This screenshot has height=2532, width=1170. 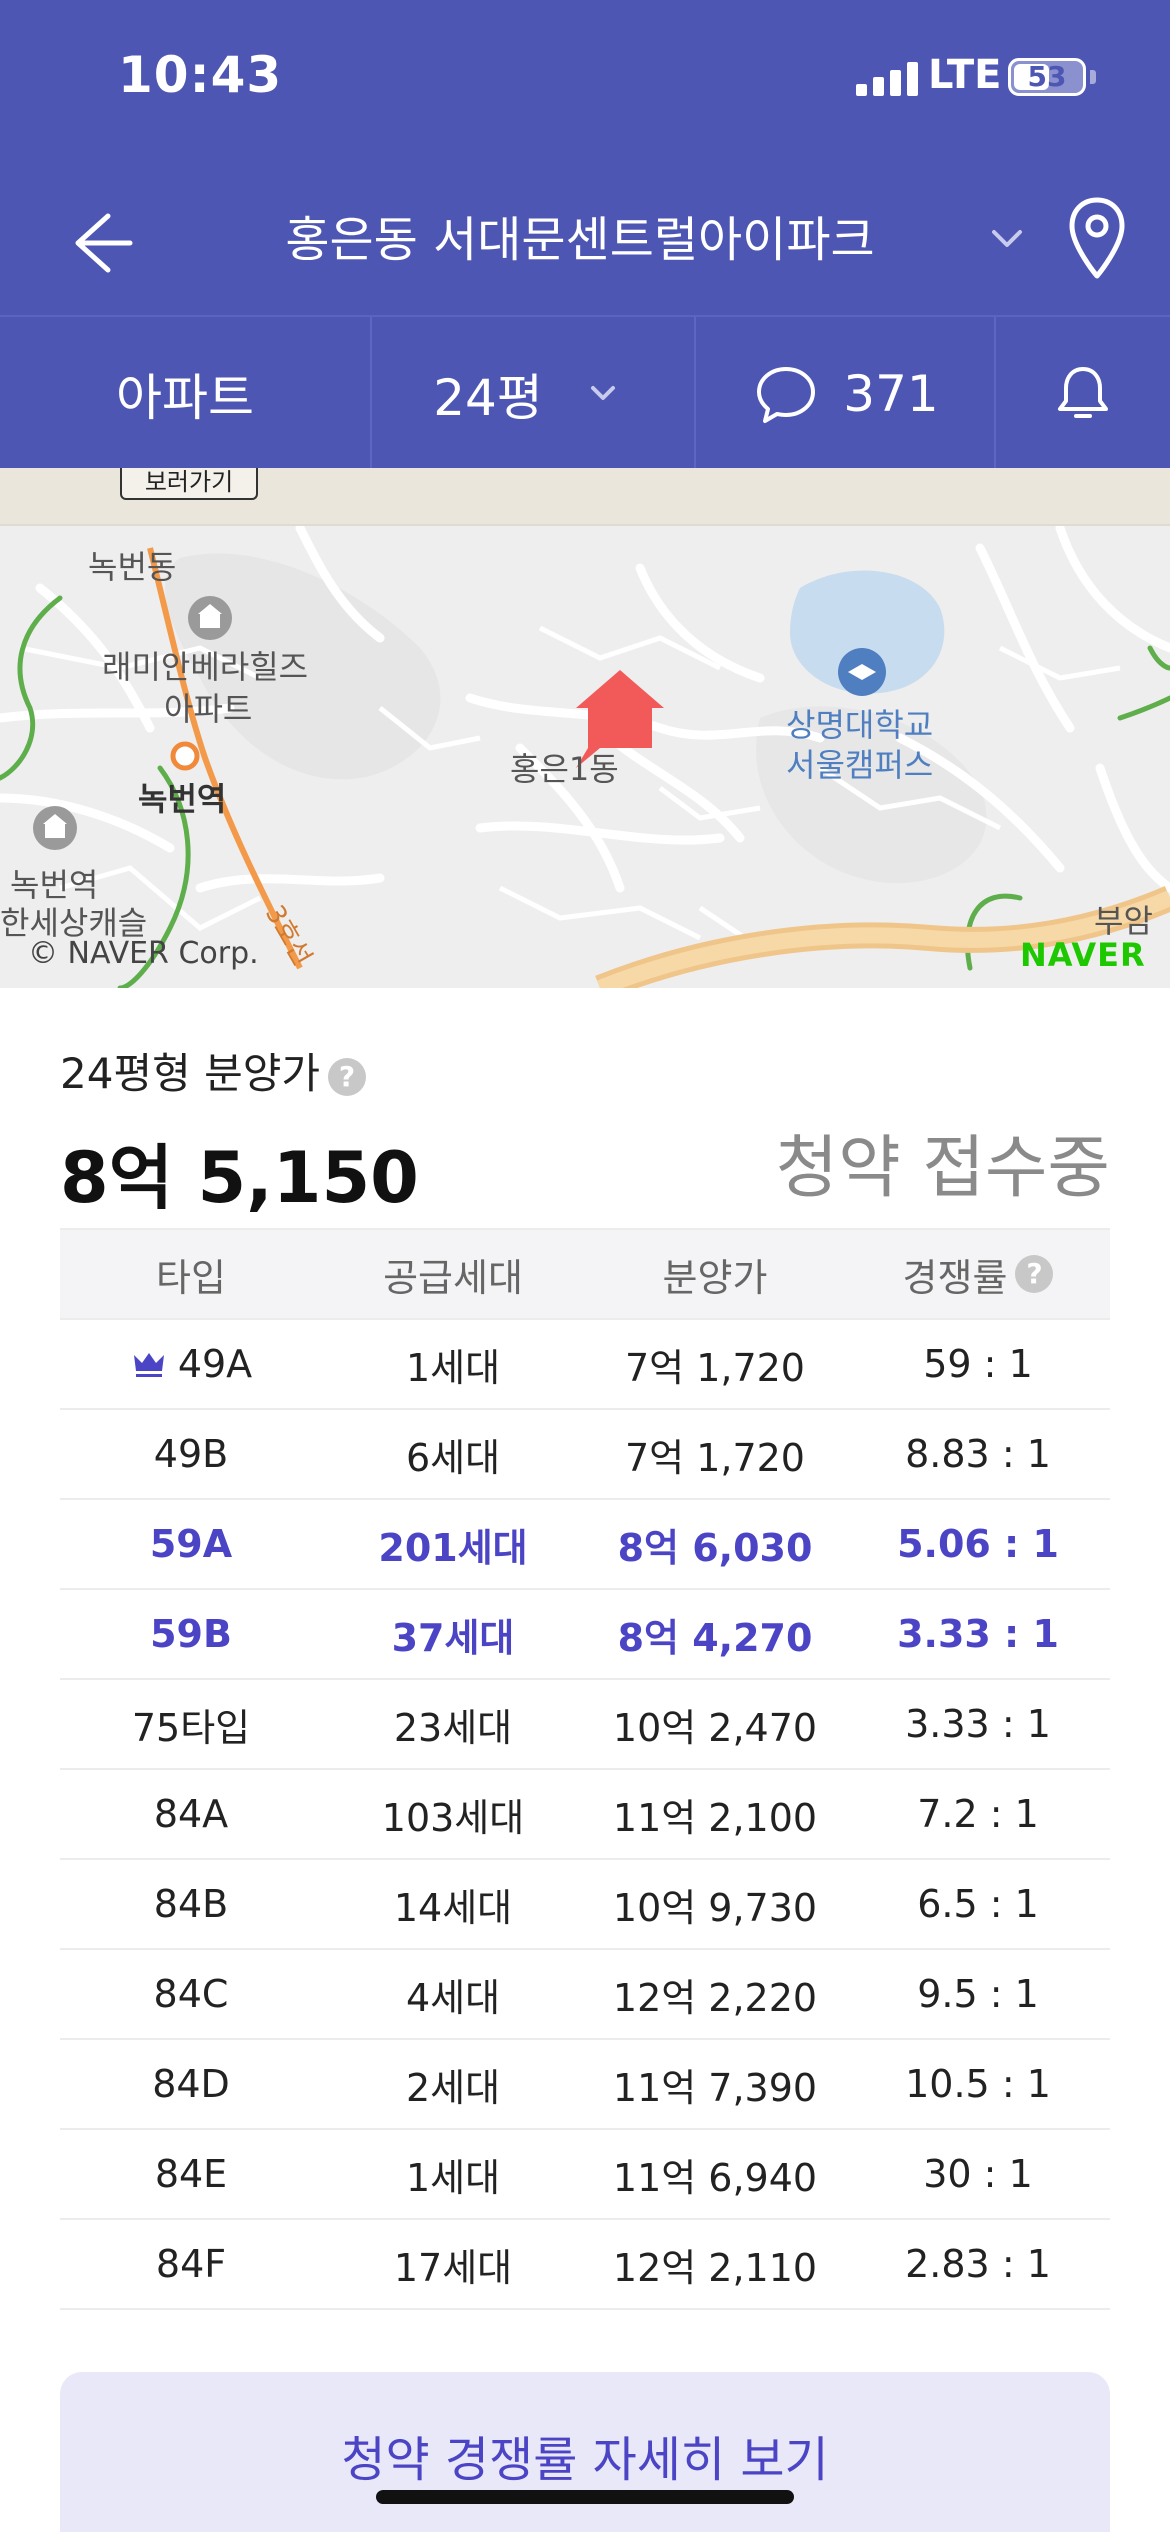 I want to click on cell-type: 75타입, so click(x=191, y=1727).